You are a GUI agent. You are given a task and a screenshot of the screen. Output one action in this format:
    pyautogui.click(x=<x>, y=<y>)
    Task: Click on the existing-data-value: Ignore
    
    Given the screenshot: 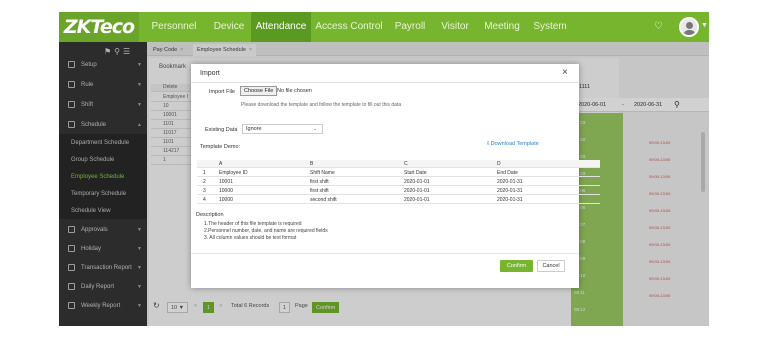 What is the action you would take?
    pyautogui.click(x=254, y=129)
    